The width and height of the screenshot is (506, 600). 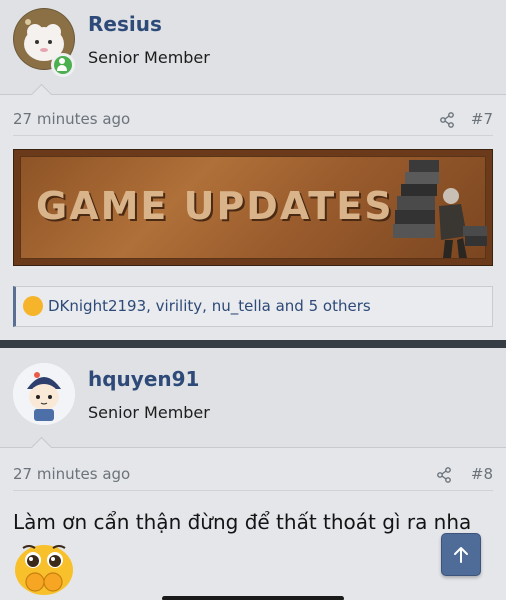 I want to click on avatar, so click(x=44, y=394).